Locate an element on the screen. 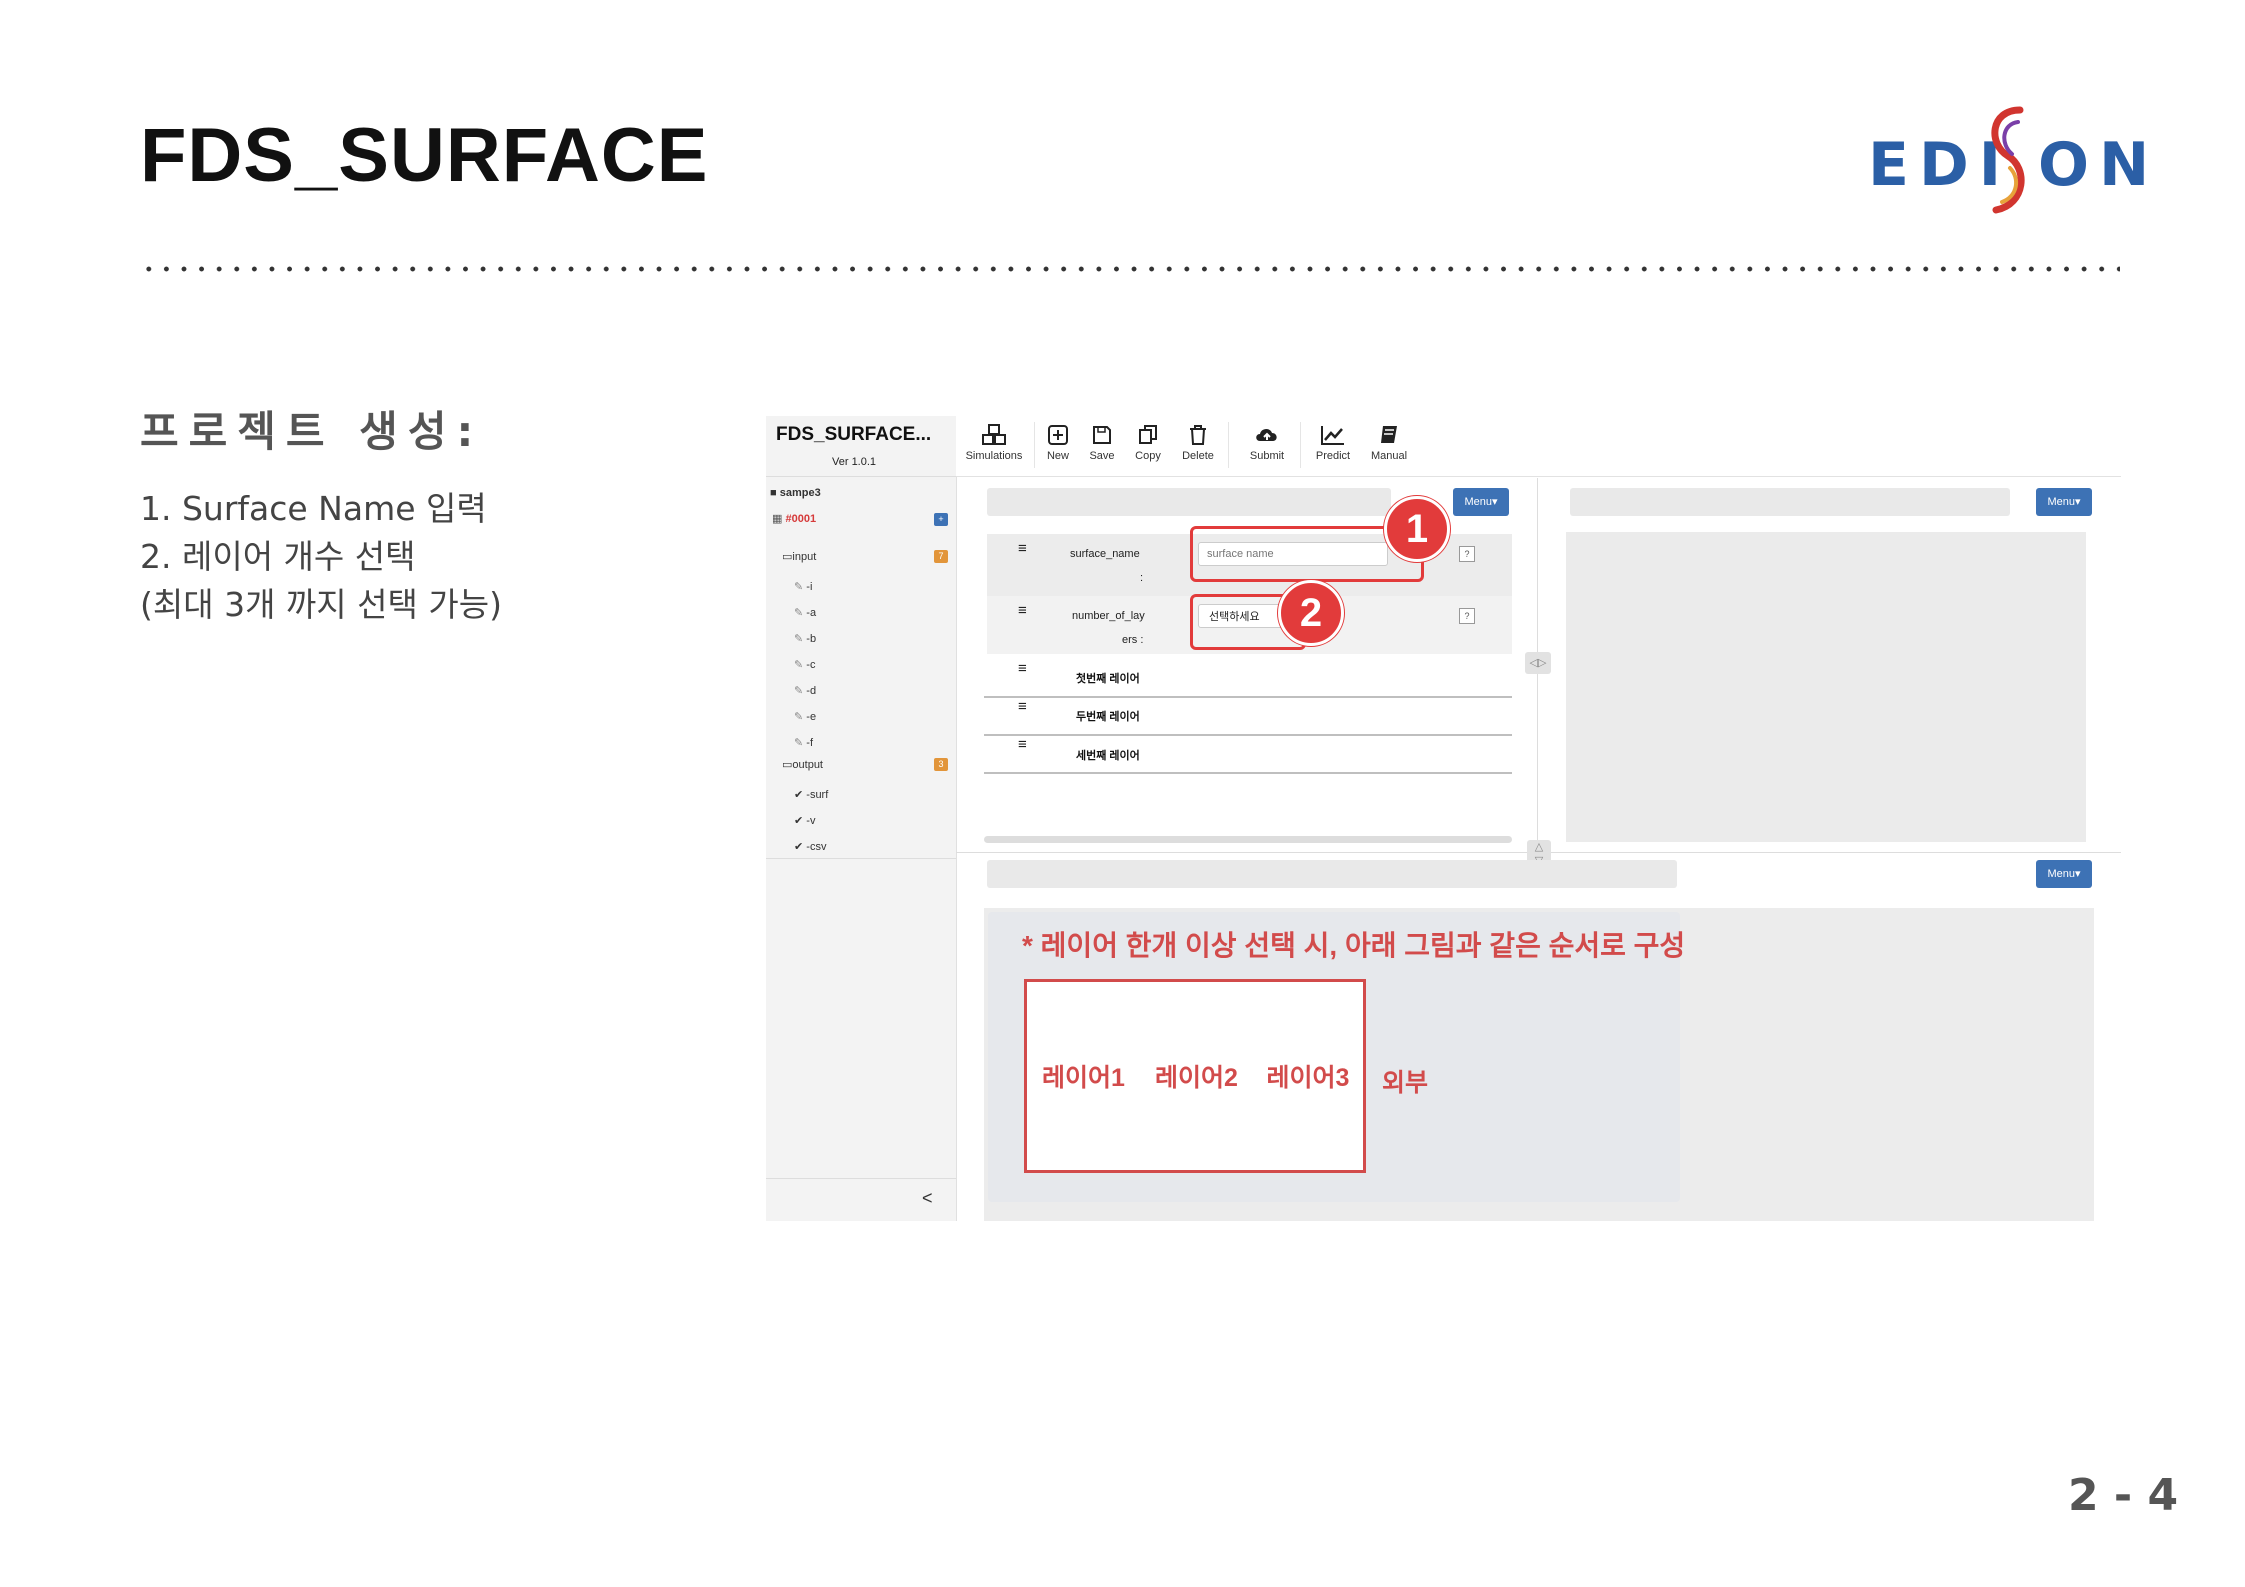 The height and width of the screenshot is (1587, 2245). project-name: sampe3 is located at coordinates (800, 493).